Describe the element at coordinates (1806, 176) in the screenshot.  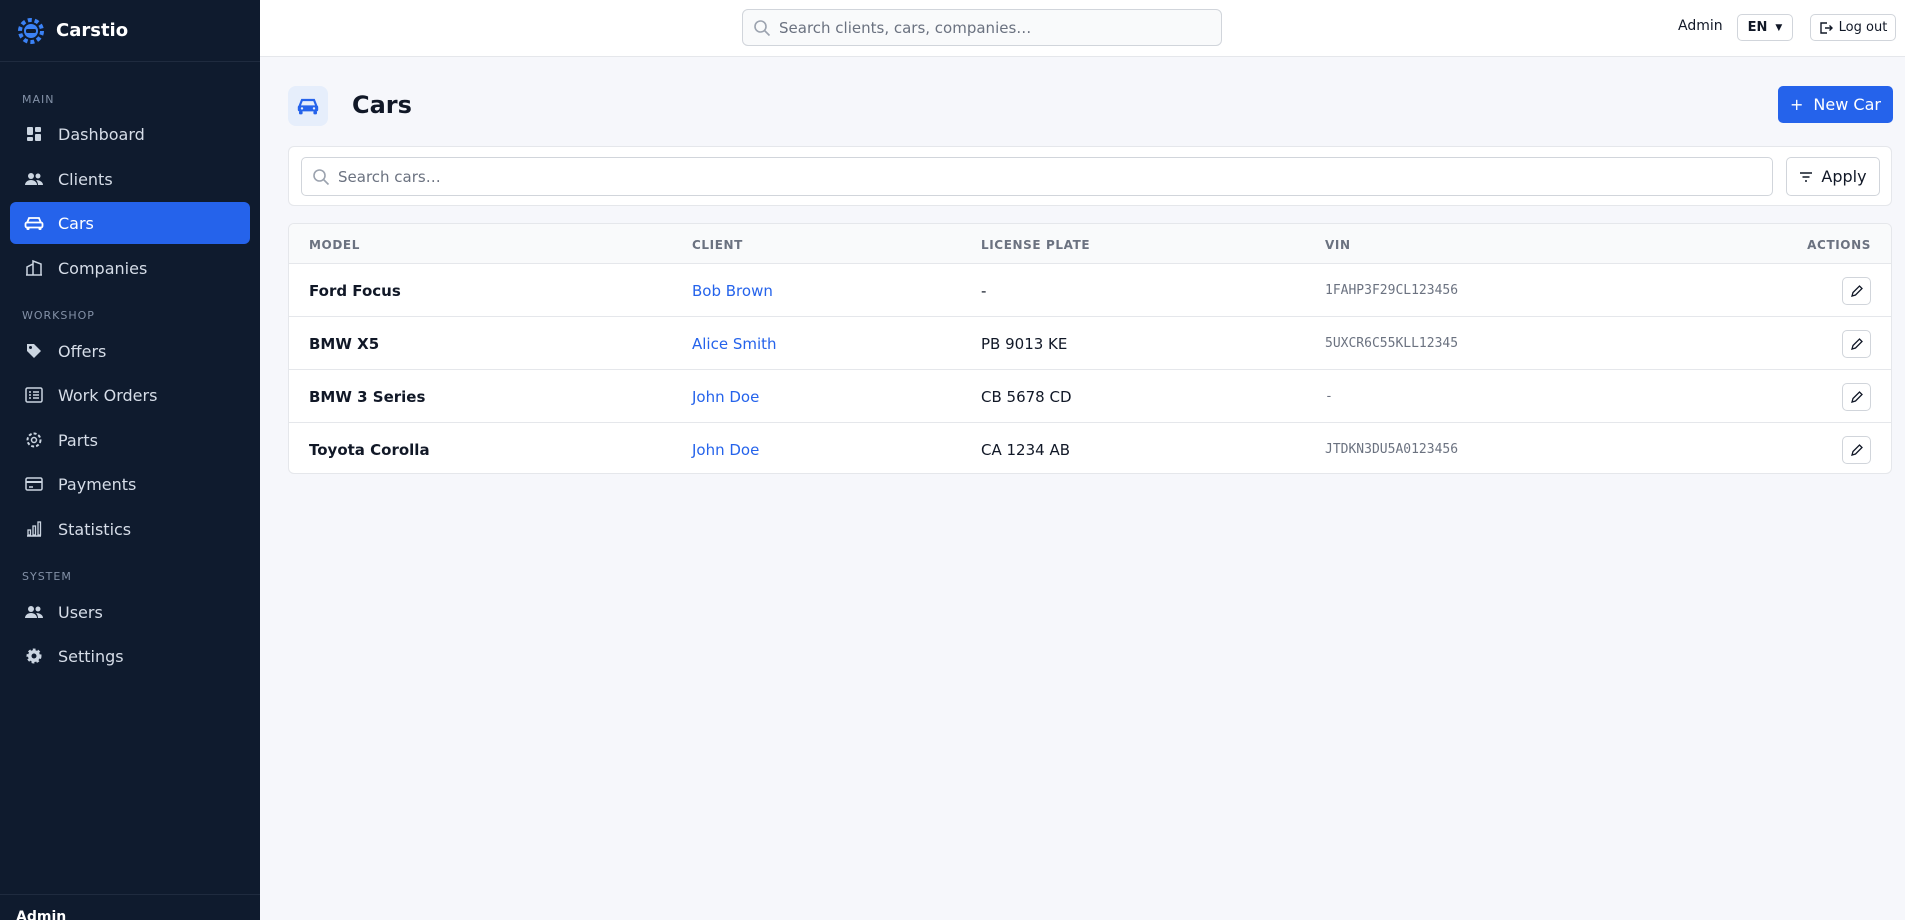
I see `filter-icon` at that location.